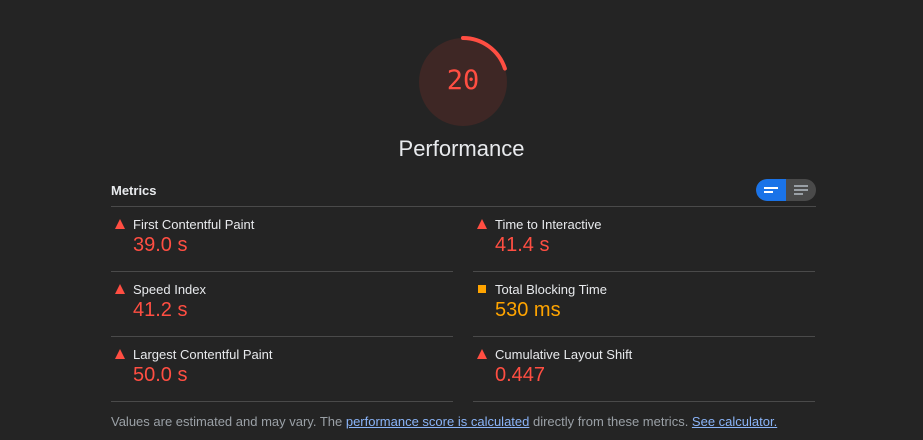 This screenshot has width=923, height=440. I want to click on expanded-view-button, so click(801, 190).